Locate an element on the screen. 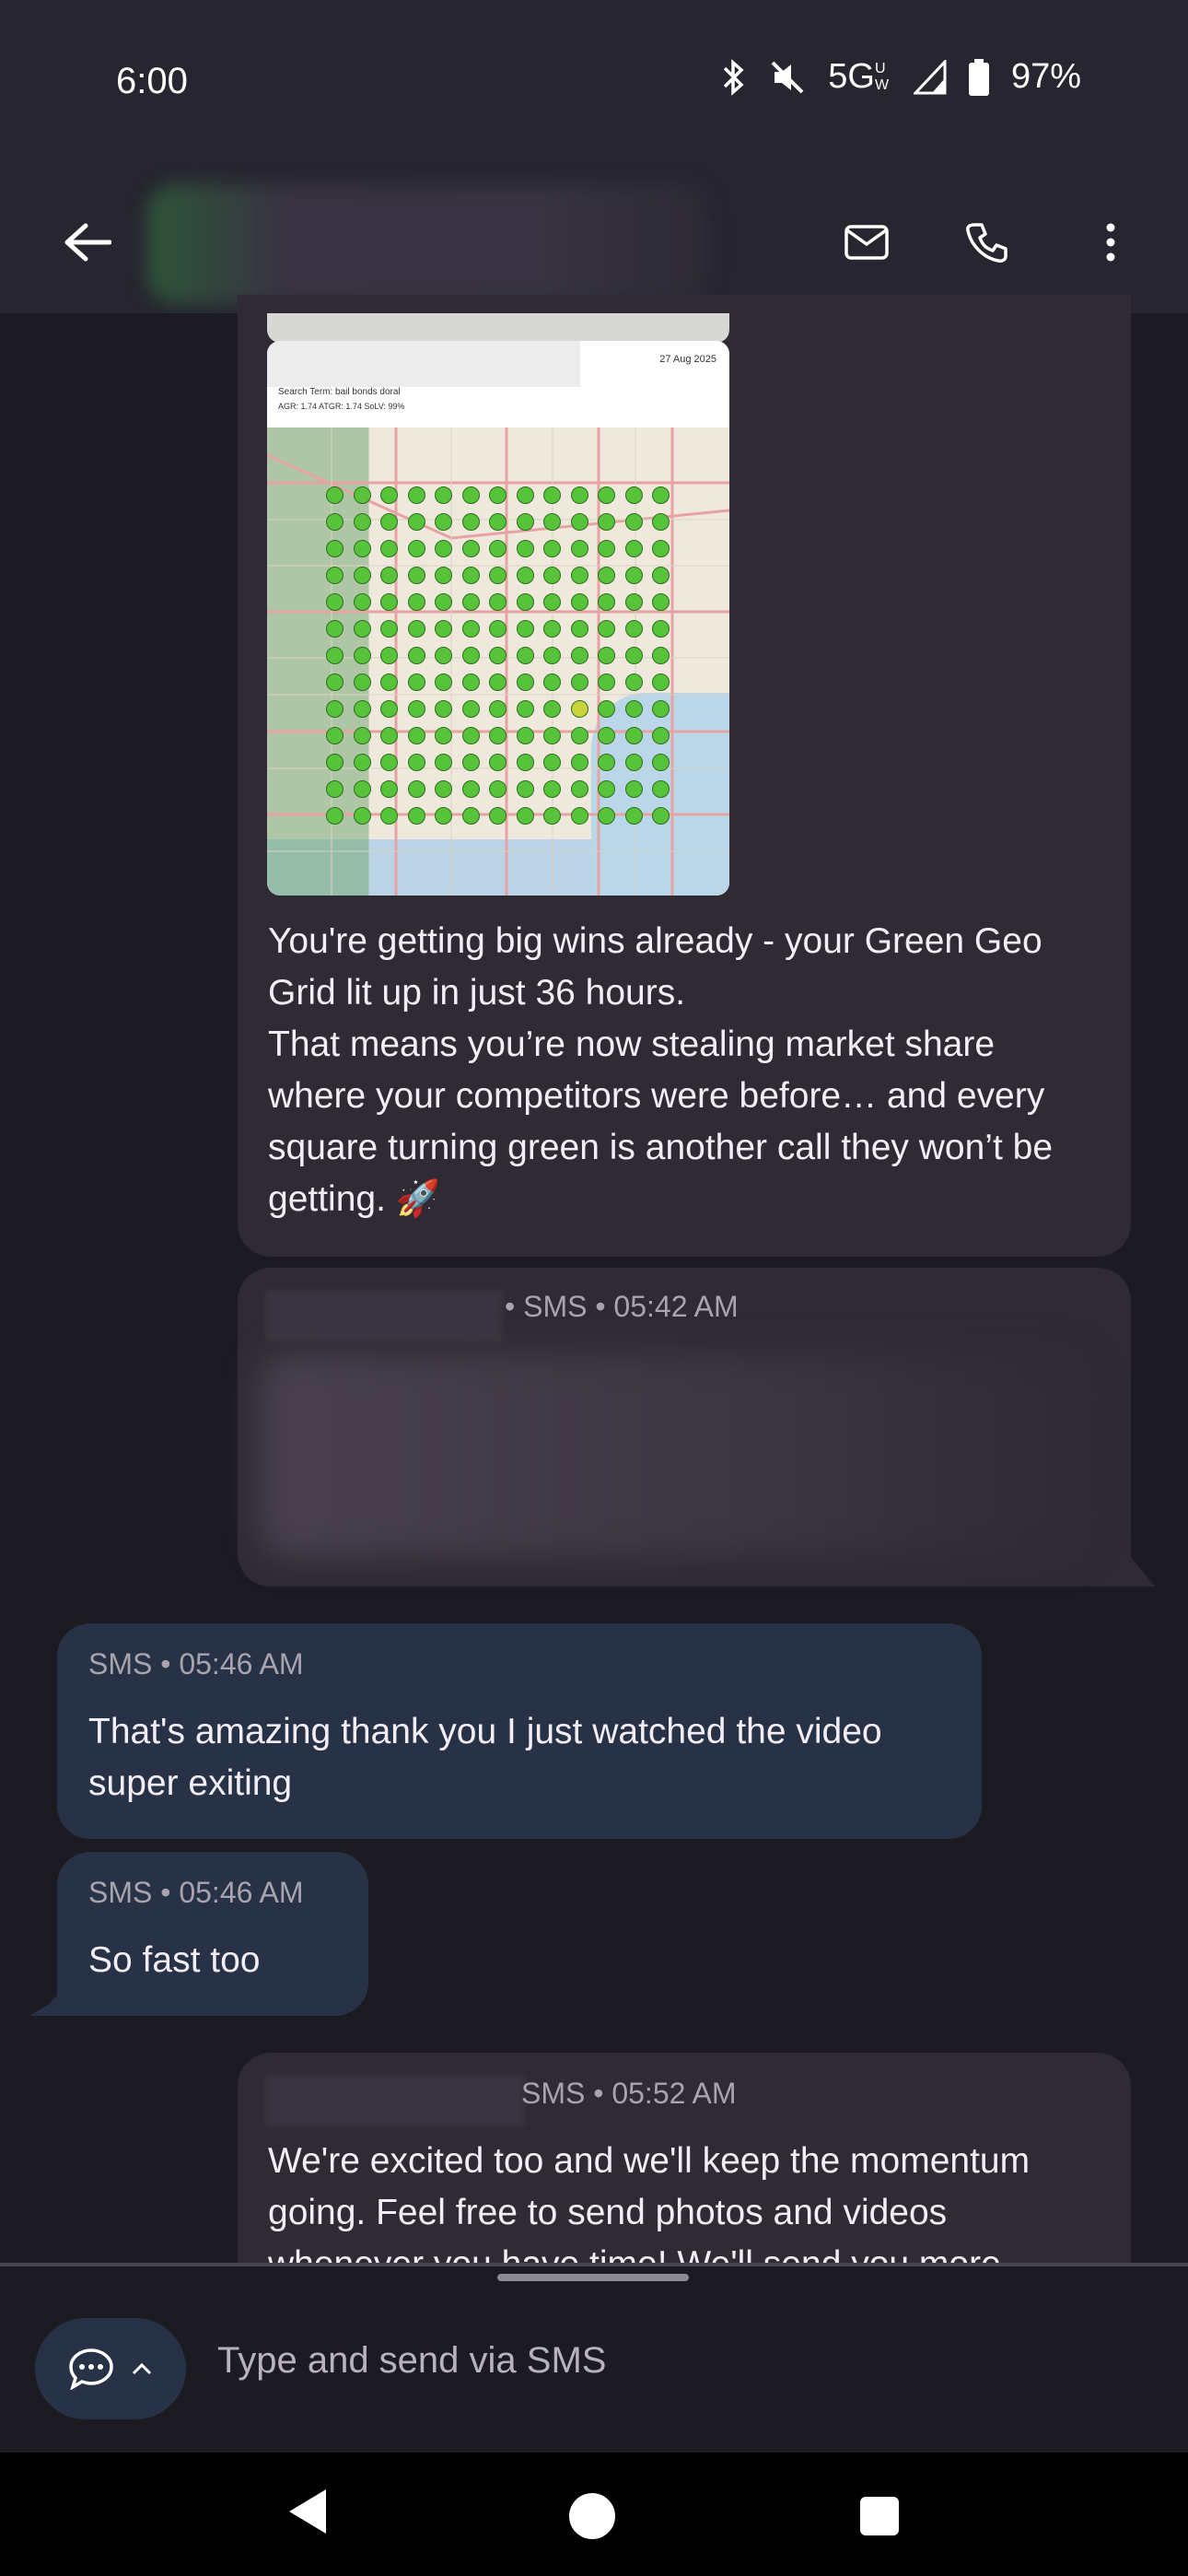 The image size is (1188, 2576). more-options-button is located at coordinates (1110, 243).